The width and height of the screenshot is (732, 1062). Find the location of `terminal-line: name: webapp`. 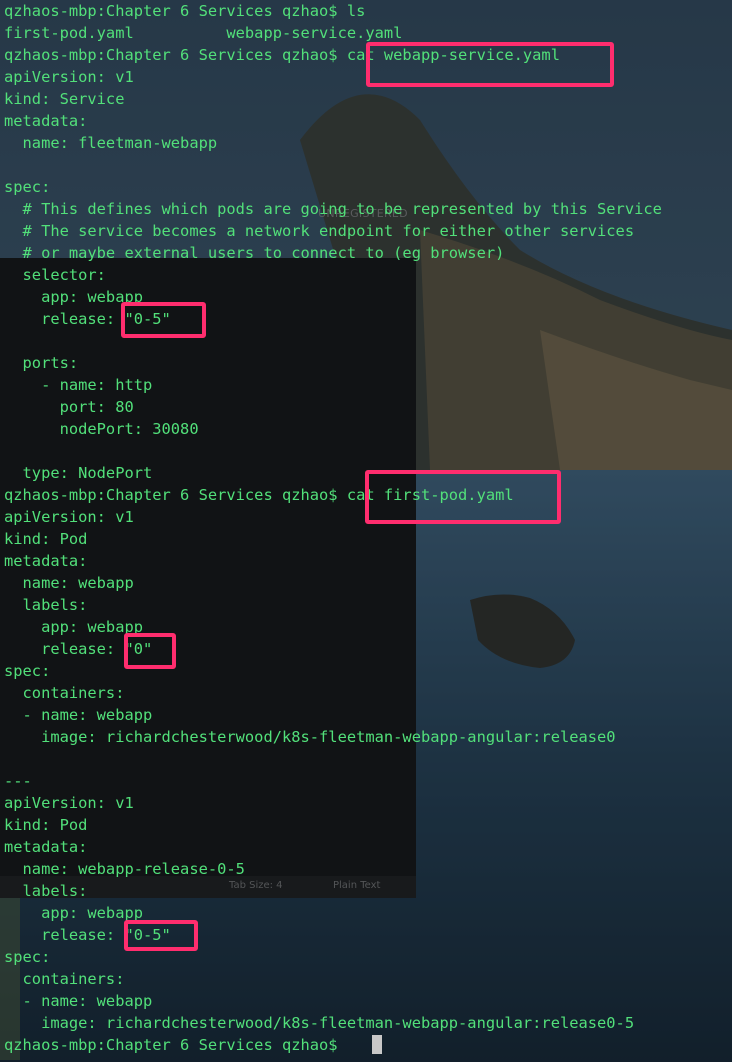

terminal-line: name: webapp is located at coordinates (69, 583).